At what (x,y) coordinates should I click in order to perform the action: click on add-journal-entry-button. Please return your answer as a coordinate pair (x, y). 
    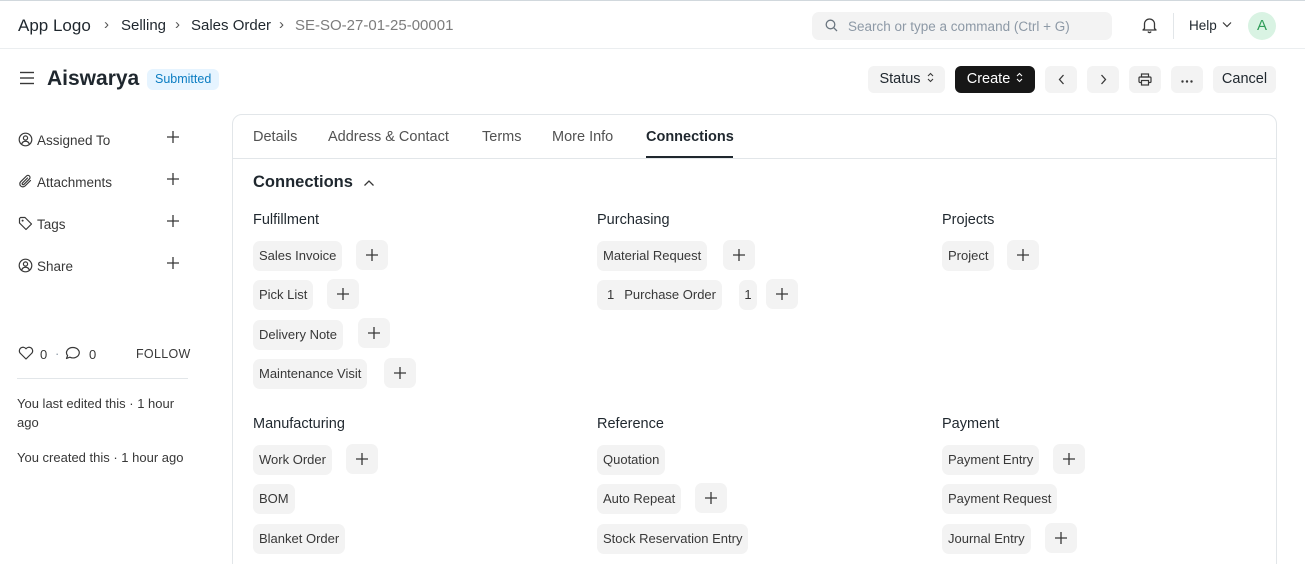
    Looking at the image, I should click on (1061, 538).